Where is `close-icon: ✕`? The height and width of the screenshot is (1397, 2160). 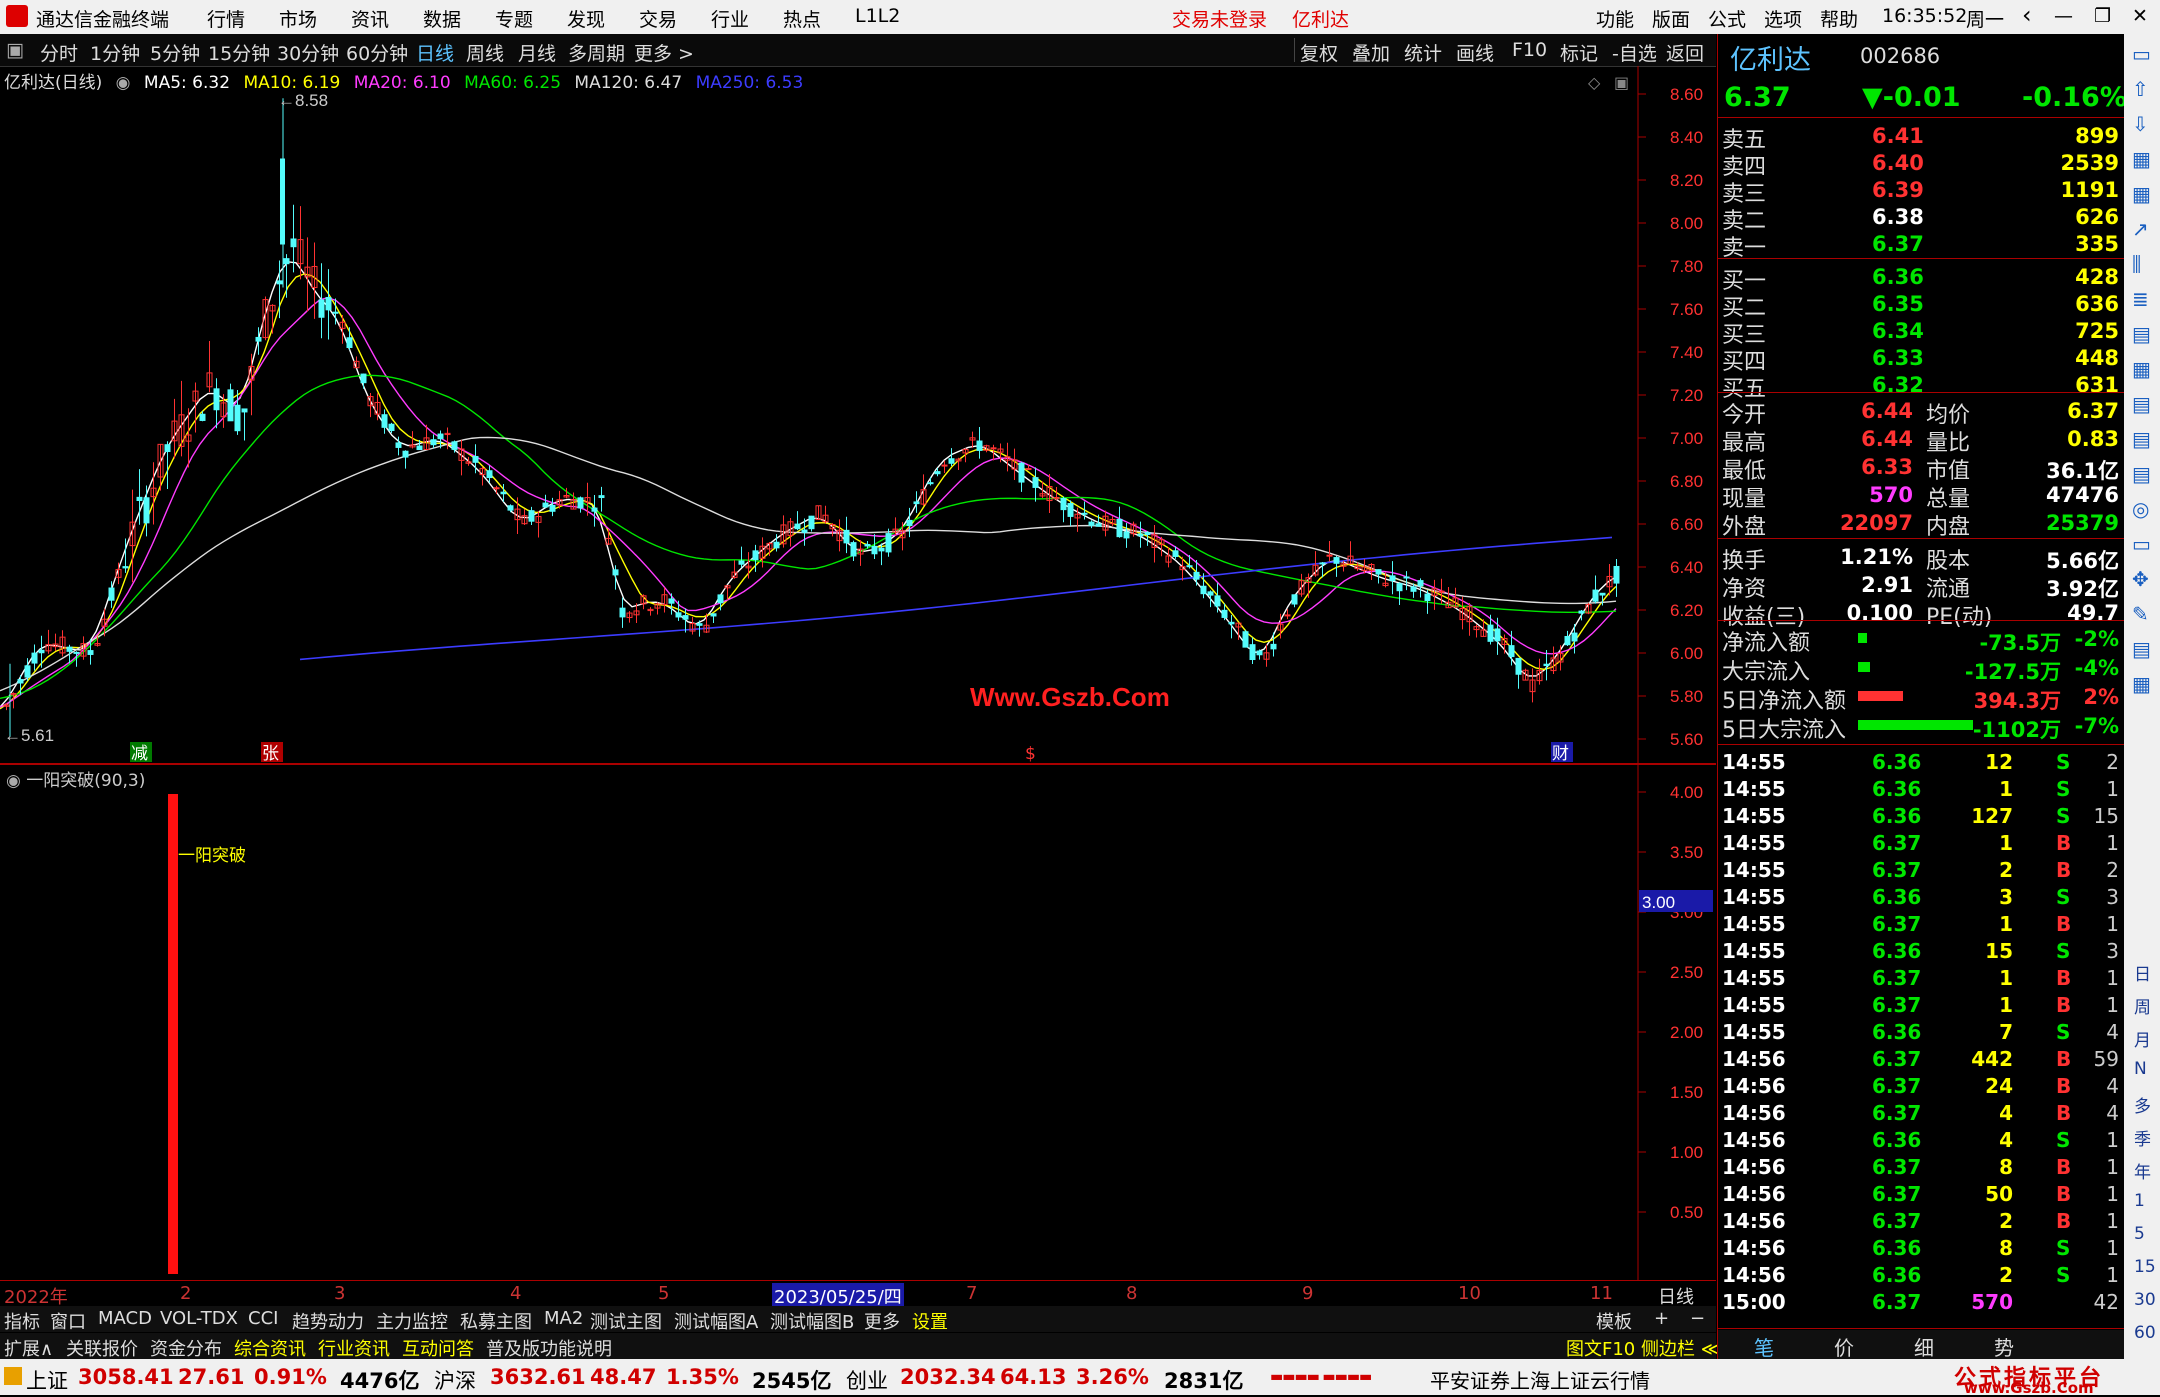 close-icon: ✕ is located at coordinates (2140, 16).